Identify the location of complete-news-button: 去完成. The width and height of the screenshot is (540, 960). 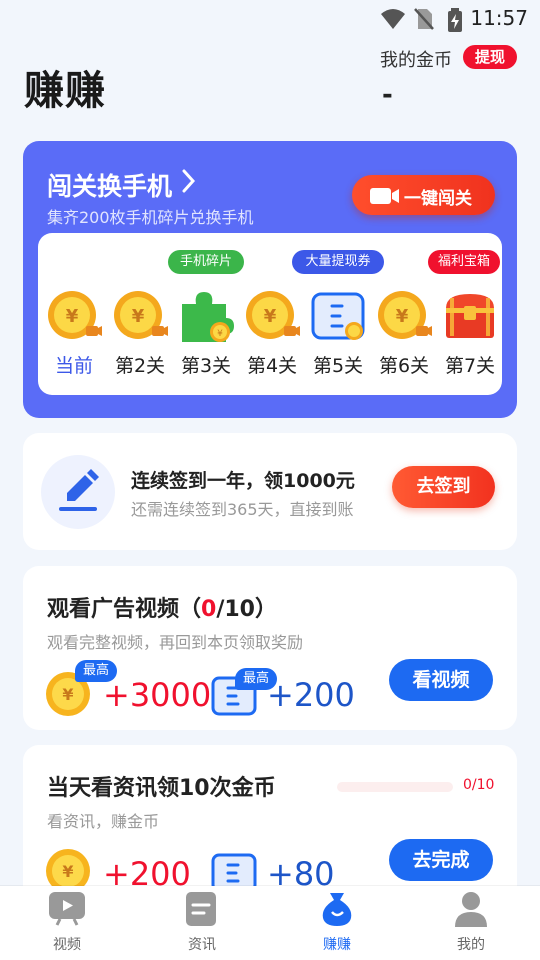
(441, 860).